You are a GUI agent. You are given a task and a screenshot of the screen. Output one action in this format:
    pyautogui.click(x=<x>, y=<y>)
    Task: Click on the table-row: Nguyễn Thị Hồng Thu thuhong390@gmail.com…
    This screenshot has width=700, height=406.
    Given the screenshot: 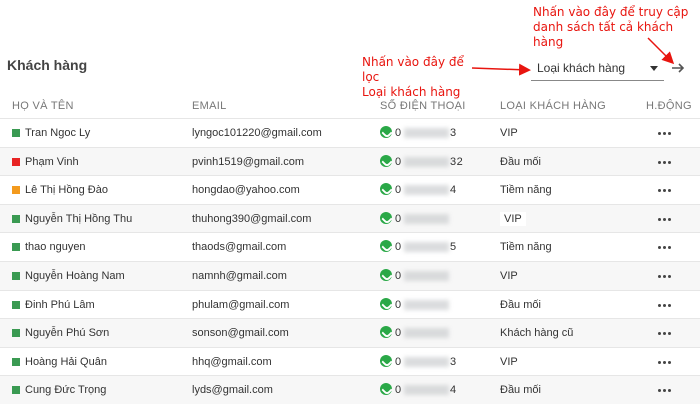 What is the action you would take?
    pyautogui.click(x=350, y=218)
    